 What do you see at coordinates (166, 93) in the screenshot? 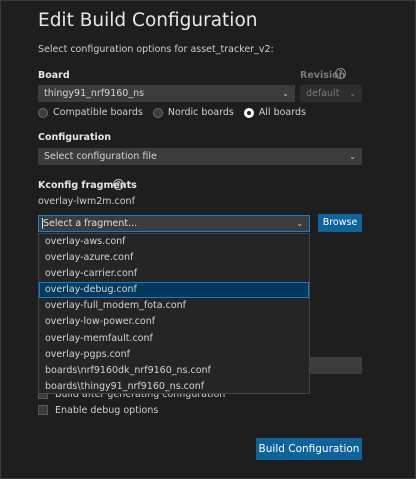
I see `board-select: thingy91_nrf9160_ns ⌄` at bounding box center [166, 93].